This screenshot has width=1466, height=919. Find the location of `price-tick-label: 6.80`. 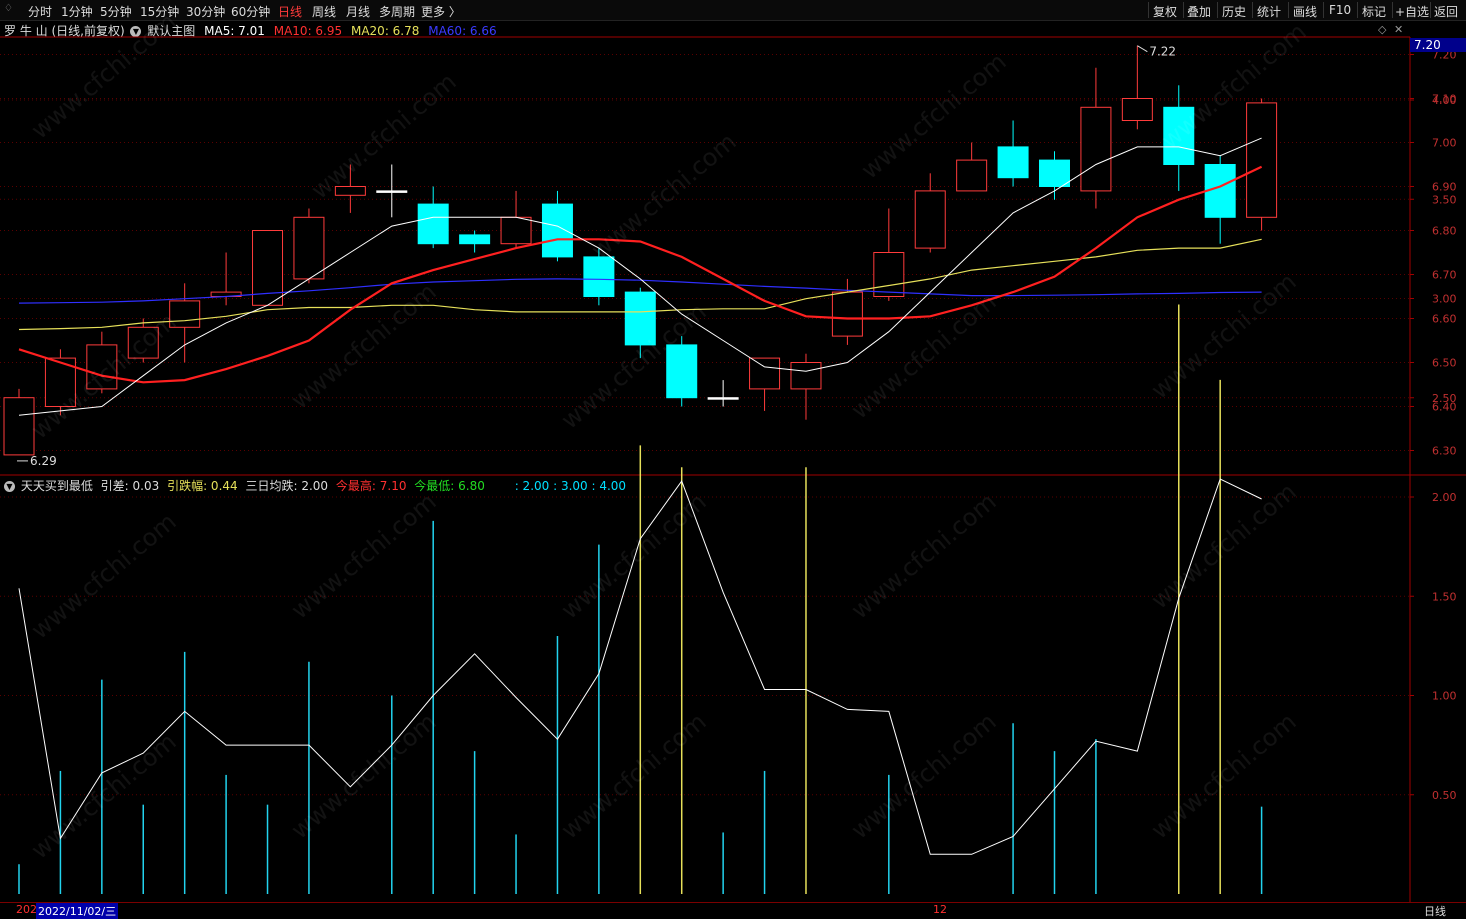

price-tick-label: 6.80 is located at coordinates (1444, 231).